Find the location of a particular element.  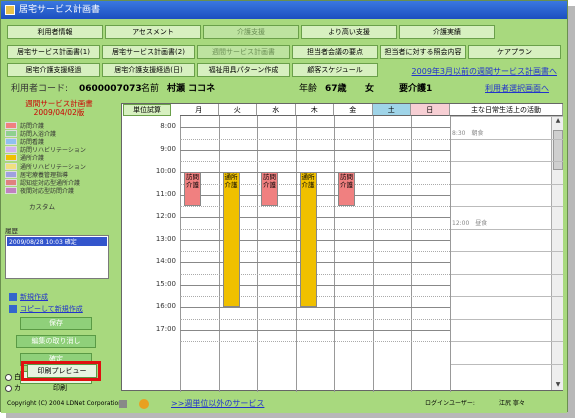

window-shadow is located at coordinates (571, 211).